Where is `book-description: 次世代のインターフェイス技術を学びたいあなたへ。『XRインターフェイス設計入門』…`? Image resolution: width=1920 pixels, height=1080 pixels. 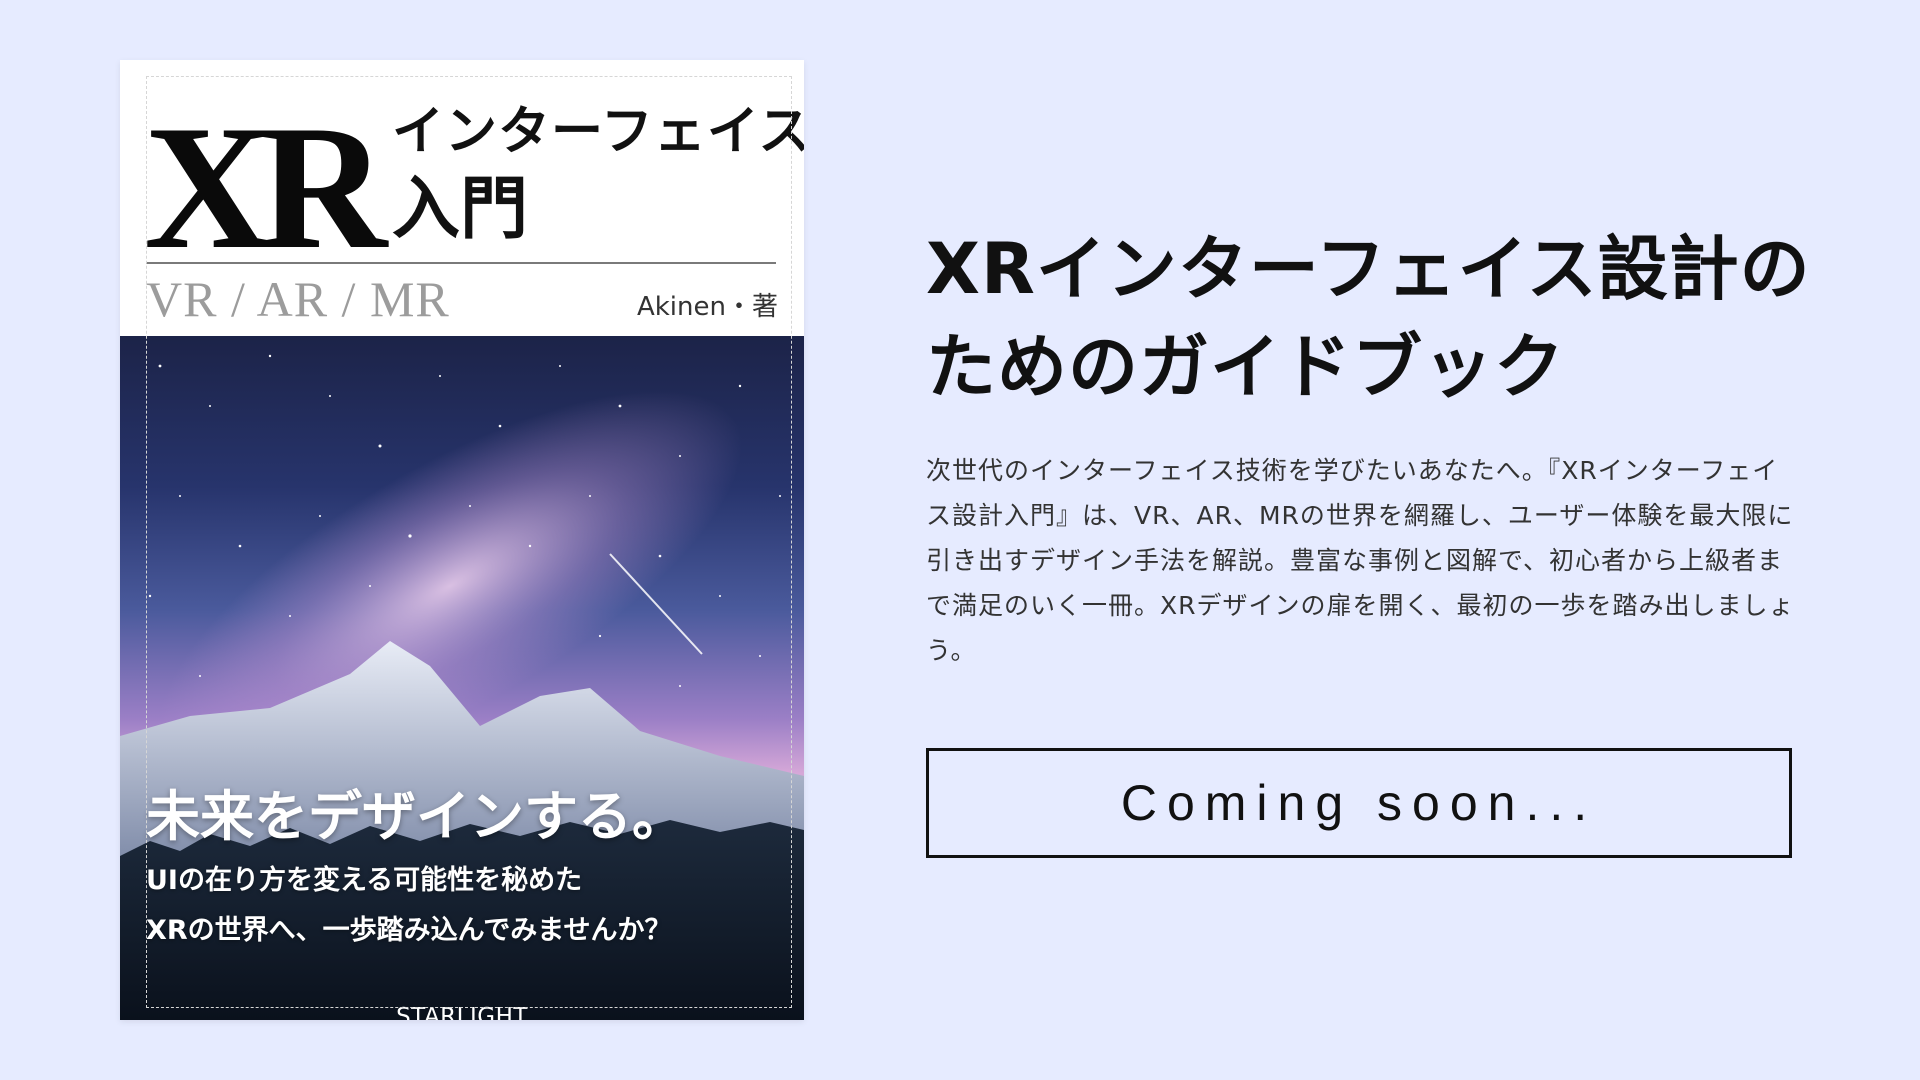 book-description: 次世代のインターフェイス技術を学びたいあなたへ。『XRインターフェイス設計入門』… is located at coordinates (1360, 560).